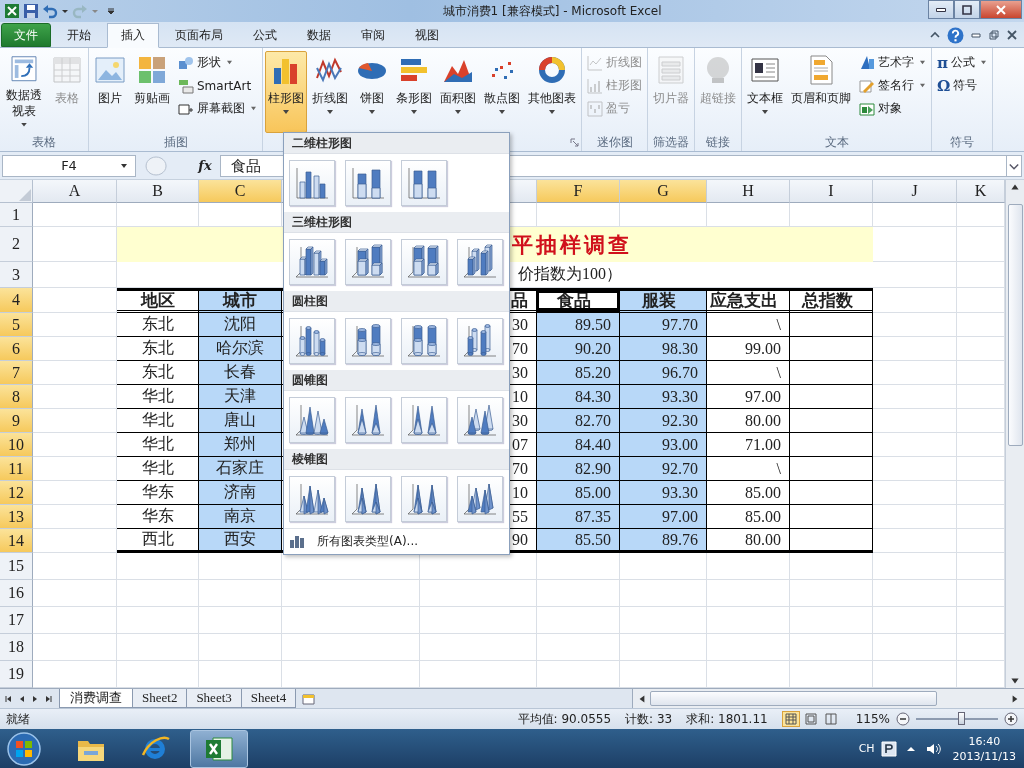 This screenshot has height=768, width=1024. I want to click on row-number: 18, so click(16, 647).